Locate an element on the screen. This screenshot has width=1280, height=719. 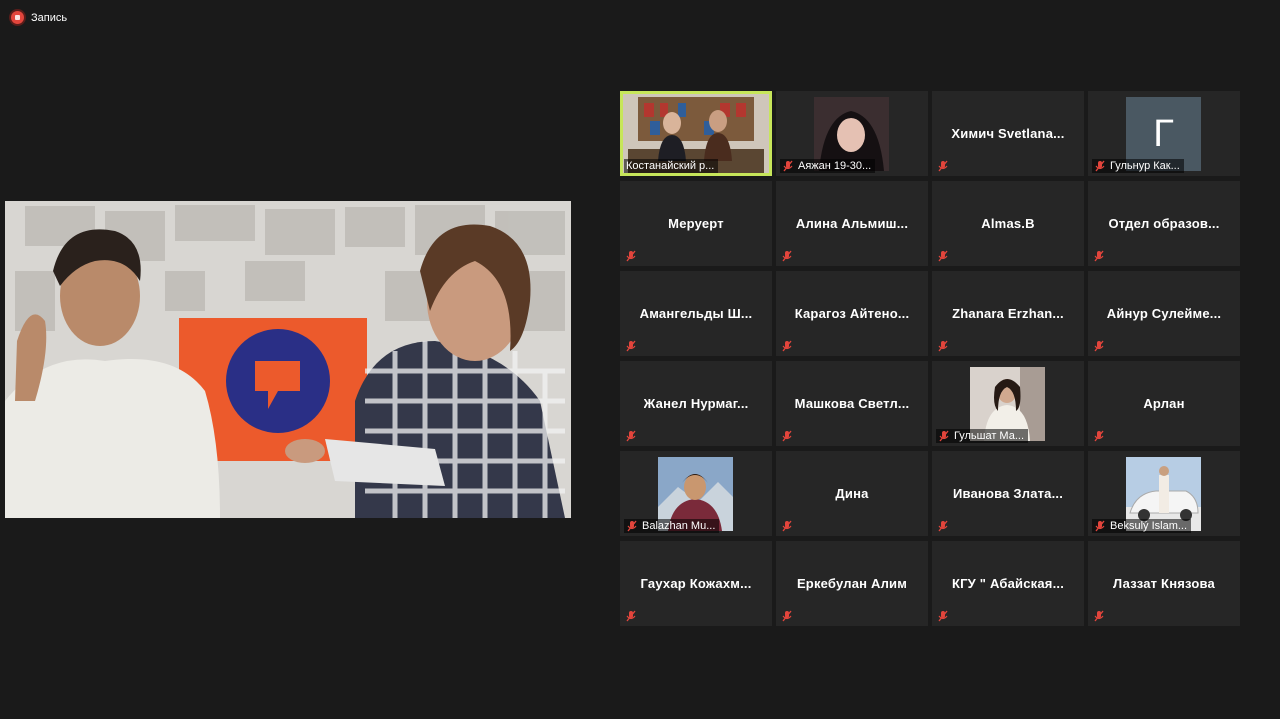
recording-indicator: Запись is located at coordinates (39, 17).